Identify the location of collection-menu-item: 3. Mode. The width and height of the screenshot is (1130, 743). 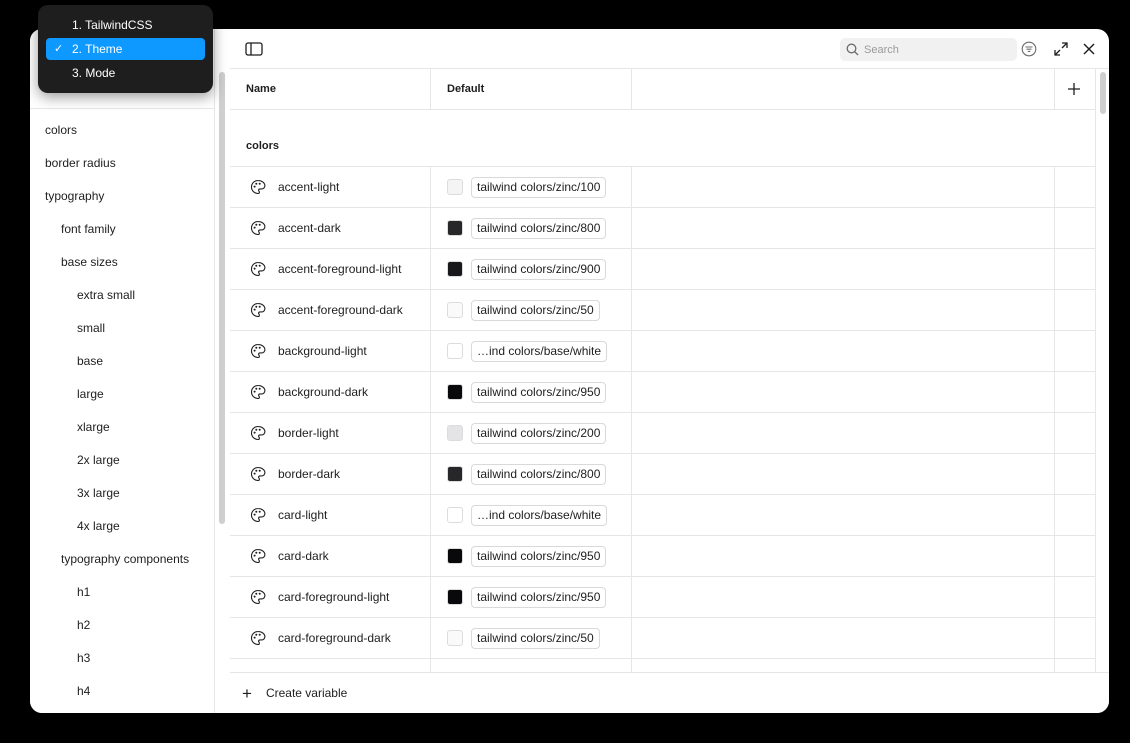
(125, 73).